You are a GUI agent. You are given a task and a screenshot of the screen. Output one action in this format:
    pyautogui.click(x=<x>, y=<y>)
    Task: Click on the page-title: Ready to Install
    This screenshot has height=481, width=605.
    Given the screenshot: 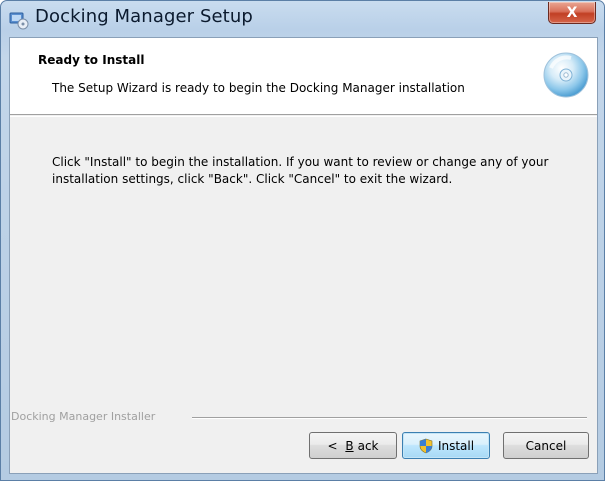 What is the action you would take?
    pyautogui.click(x=91, y=60)
    